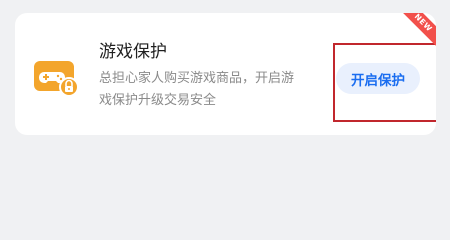 This screenshot has height=240, width=450. I want to click on description-line-1: 总担心家人购买游戏商品，开启游, so click(197, 78).